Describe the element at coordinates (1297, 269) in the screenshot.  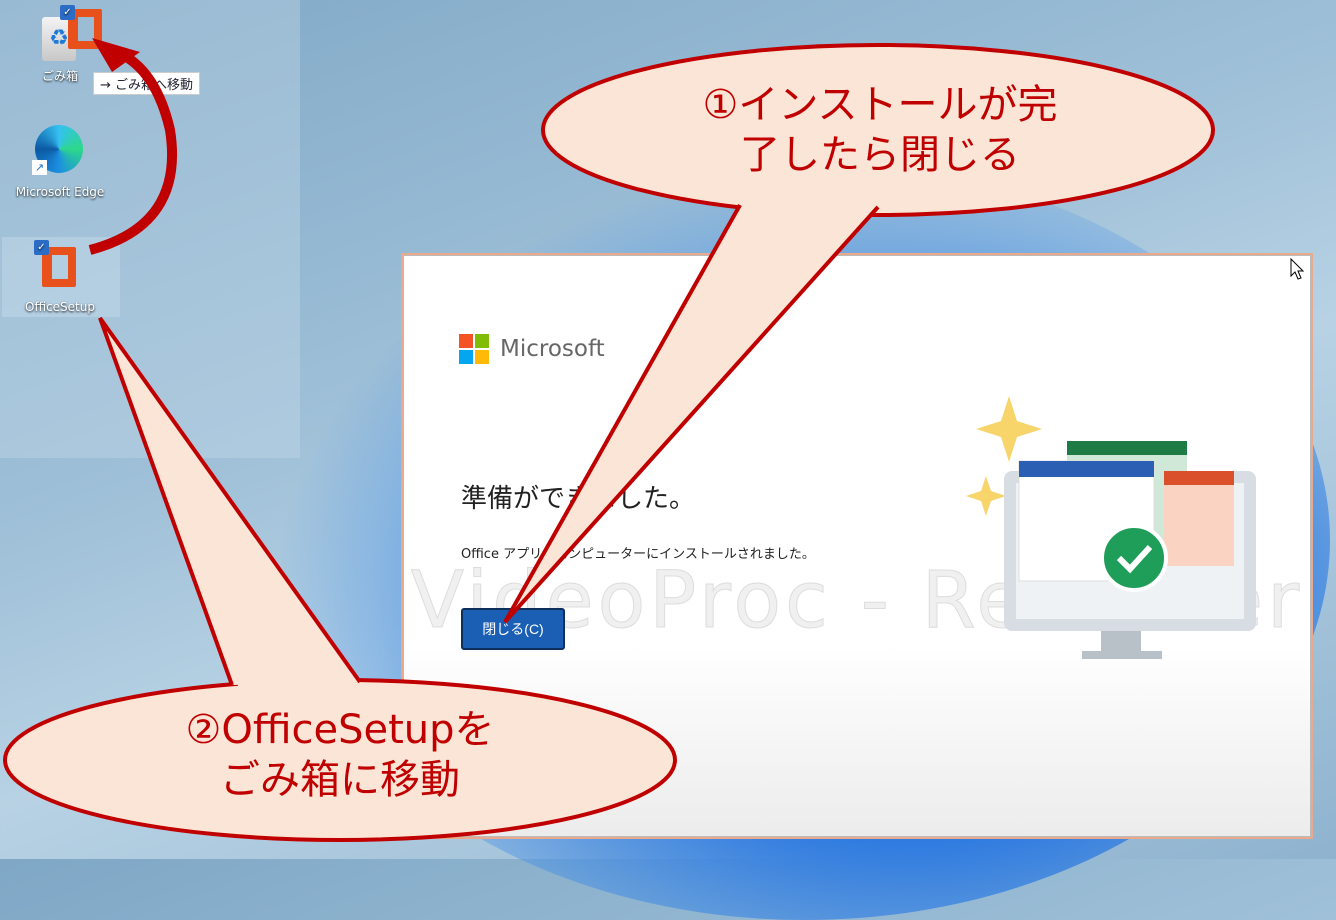
I see `mouse-cursor-icon` at that location.